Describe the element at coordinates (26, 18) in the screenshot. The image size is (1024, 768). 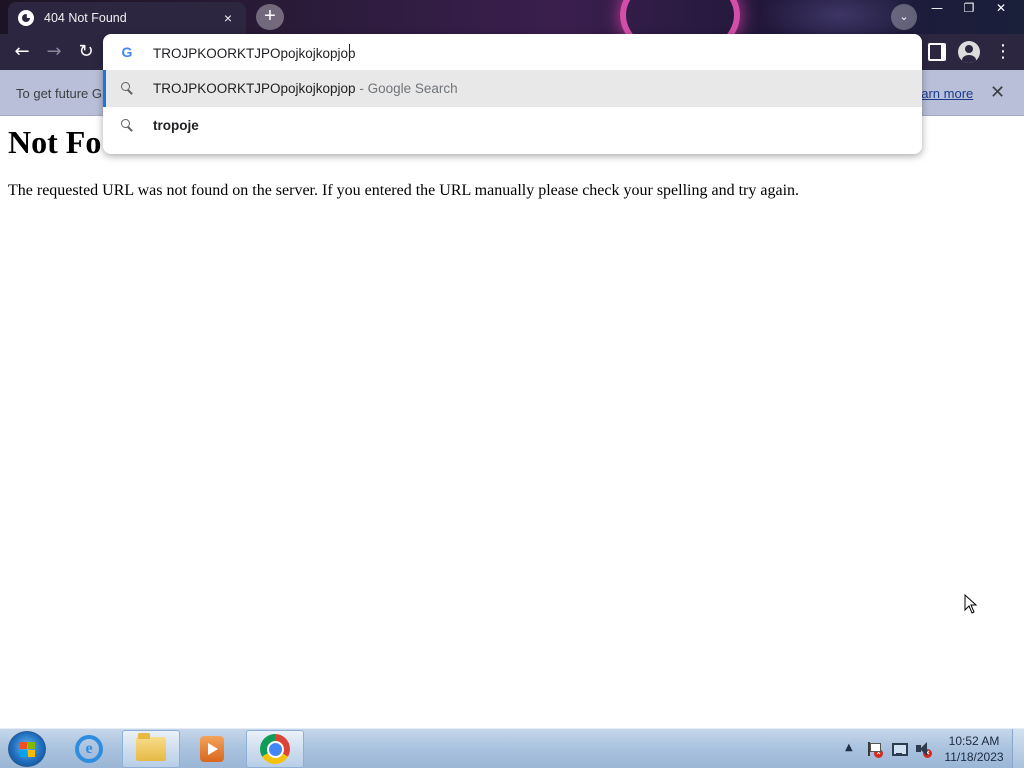
I see `globe-icon` at that location.